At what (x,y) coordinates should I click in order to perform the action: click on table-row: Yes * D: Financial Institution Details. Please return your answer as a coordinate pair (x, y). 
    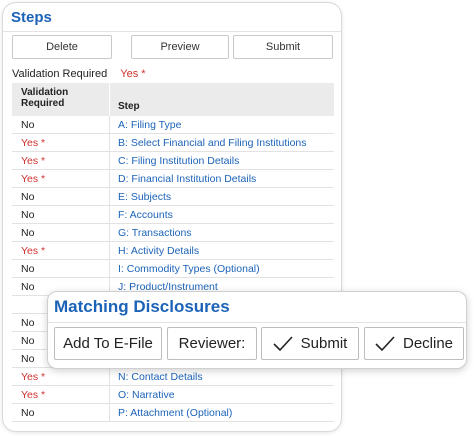
    Looking at the image, I should click on (173, 179).